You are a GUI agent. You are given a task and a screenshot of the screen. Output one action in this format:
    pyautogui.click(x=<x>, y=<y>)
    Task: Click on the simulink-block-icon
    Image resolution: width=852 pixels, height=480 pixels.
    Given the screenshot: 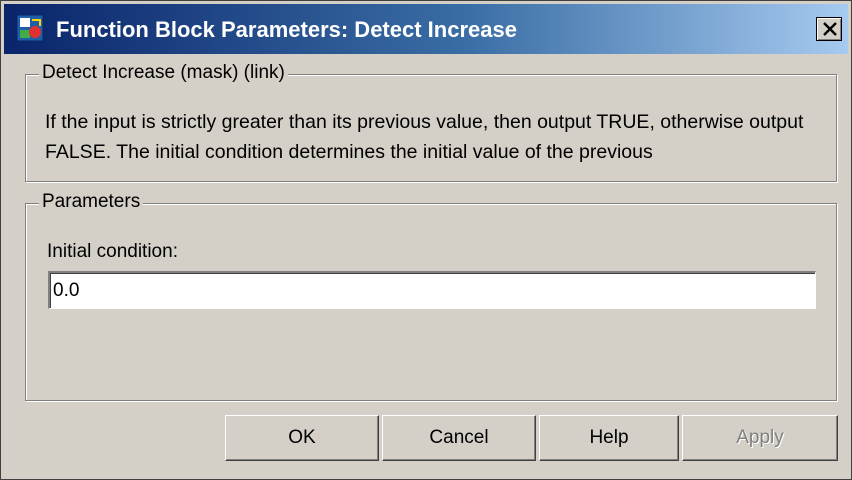 What is the action you would take?
    pyautogui.click(x=30, y=28)
    